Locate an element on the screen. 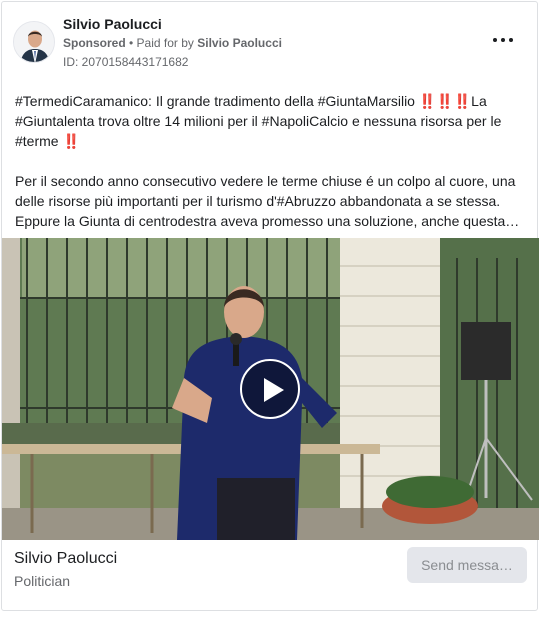  footer-page-name: Silvio Paolucci is located at coordinates (65, 559).